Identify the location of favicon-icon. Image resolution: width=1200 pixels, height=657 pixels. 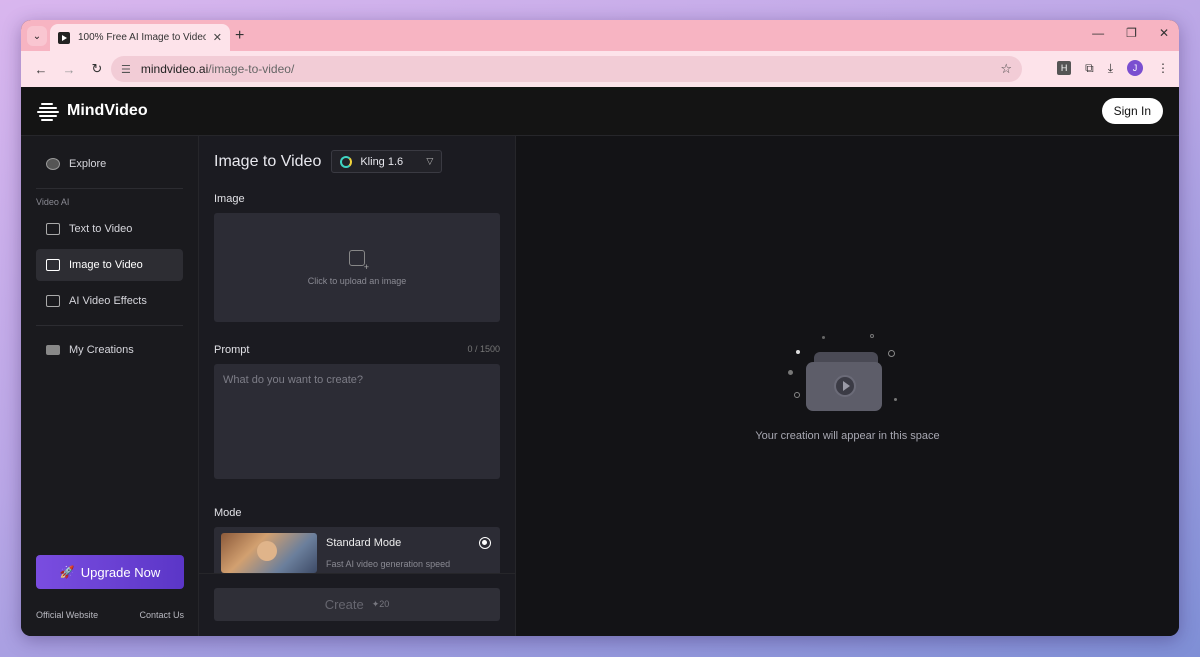
(64, 37).